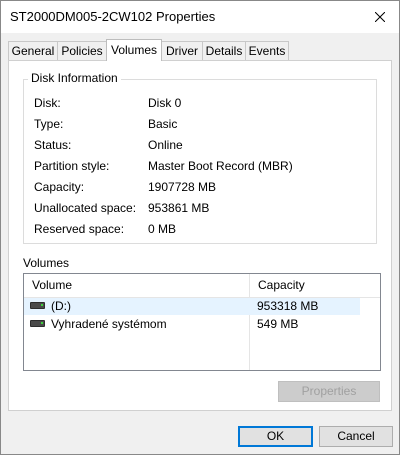 This screenshot has height=455, width=400. What do you see at coordinates (224, 50) in the screenshot?
I see `tab-details: Details` at bounding box center [224, 50].